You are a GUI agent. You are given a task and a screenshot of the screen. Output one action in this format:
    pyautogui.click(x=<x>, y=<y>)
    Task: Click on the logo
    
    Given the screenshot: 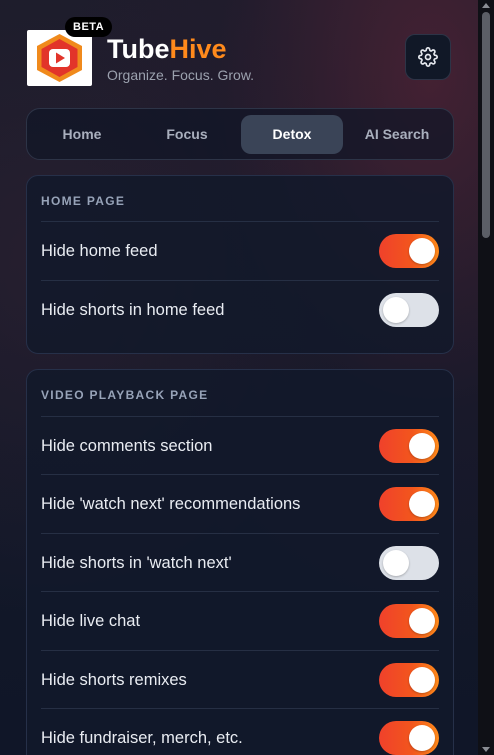 What is the action you would take?
    pyautogui.click(x=59, y=58)
    